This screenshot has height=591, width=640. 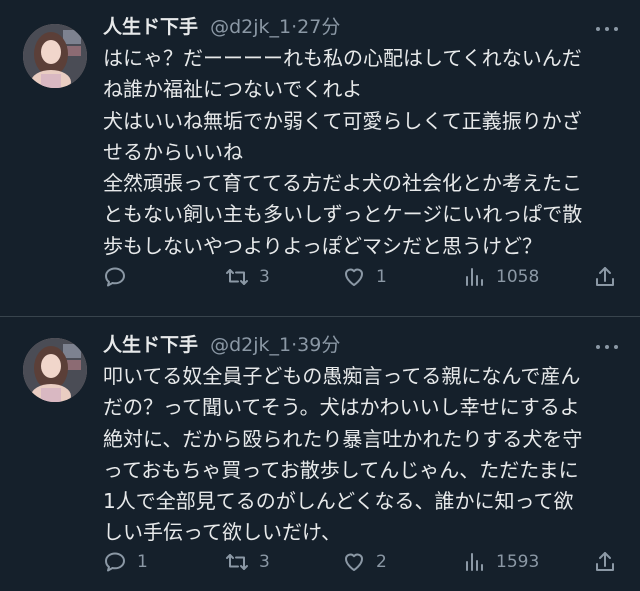 What do you see at coordinates (322, 245) in the screenshot?
I see `tweet-text-line: 歩もしないやつよりよっぽどマシだと思うけど？` at bounding box center [322, 245].